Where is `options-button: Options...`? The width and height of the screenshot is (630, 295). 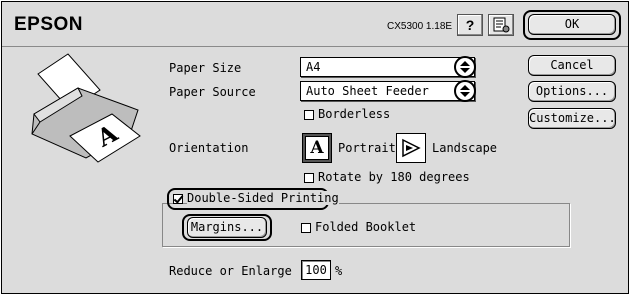
options-button: Options... is located at coordinates (572, 91).